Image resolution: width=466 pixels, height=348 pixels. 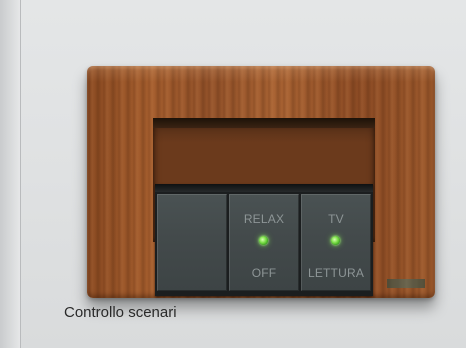 I want to click on relax-label: RELAX, so click(x=264, y=219).